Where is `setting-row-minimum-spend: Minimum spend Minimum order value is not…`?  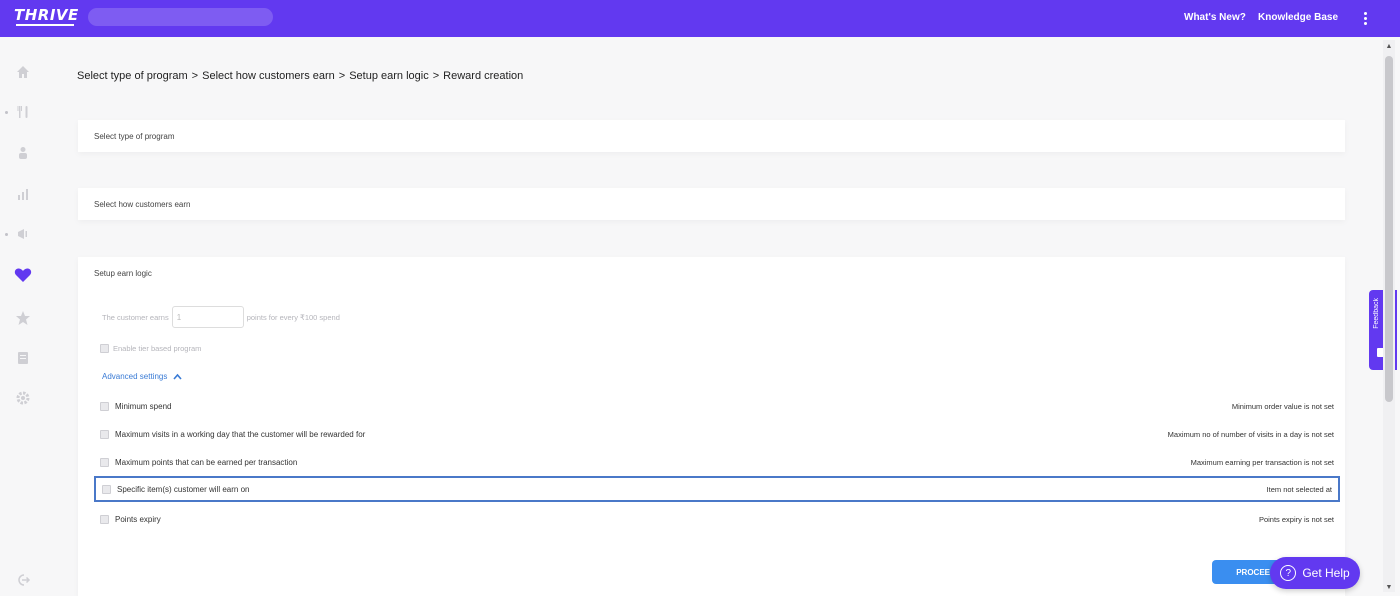
setting-row-minimum-spend: Minimum spend Minimum order value is not… is located at coordinates (717, 406).